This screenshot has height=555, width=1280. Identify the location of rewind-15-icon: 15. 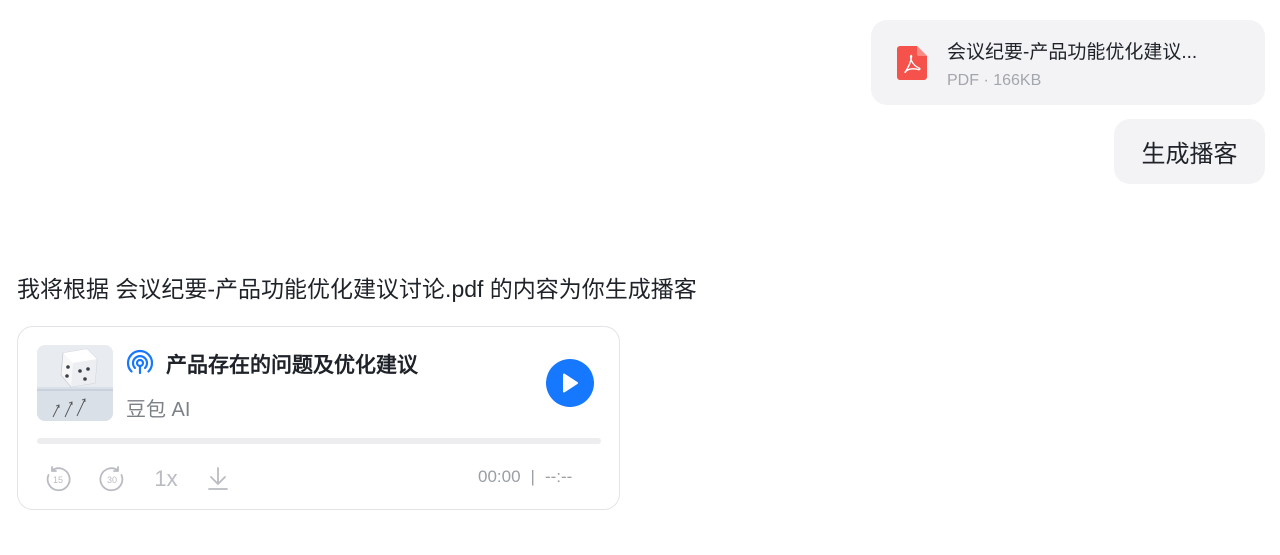
(58, 479).